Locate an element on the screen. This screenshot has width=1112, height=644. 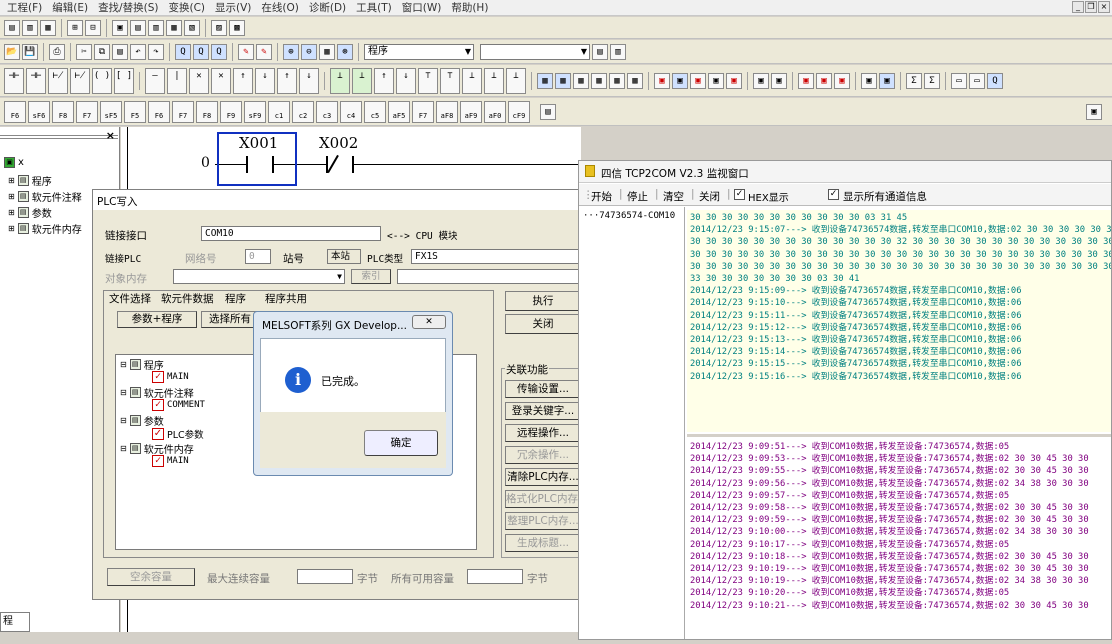
contact-x001 is located at coordinates (260, 164).